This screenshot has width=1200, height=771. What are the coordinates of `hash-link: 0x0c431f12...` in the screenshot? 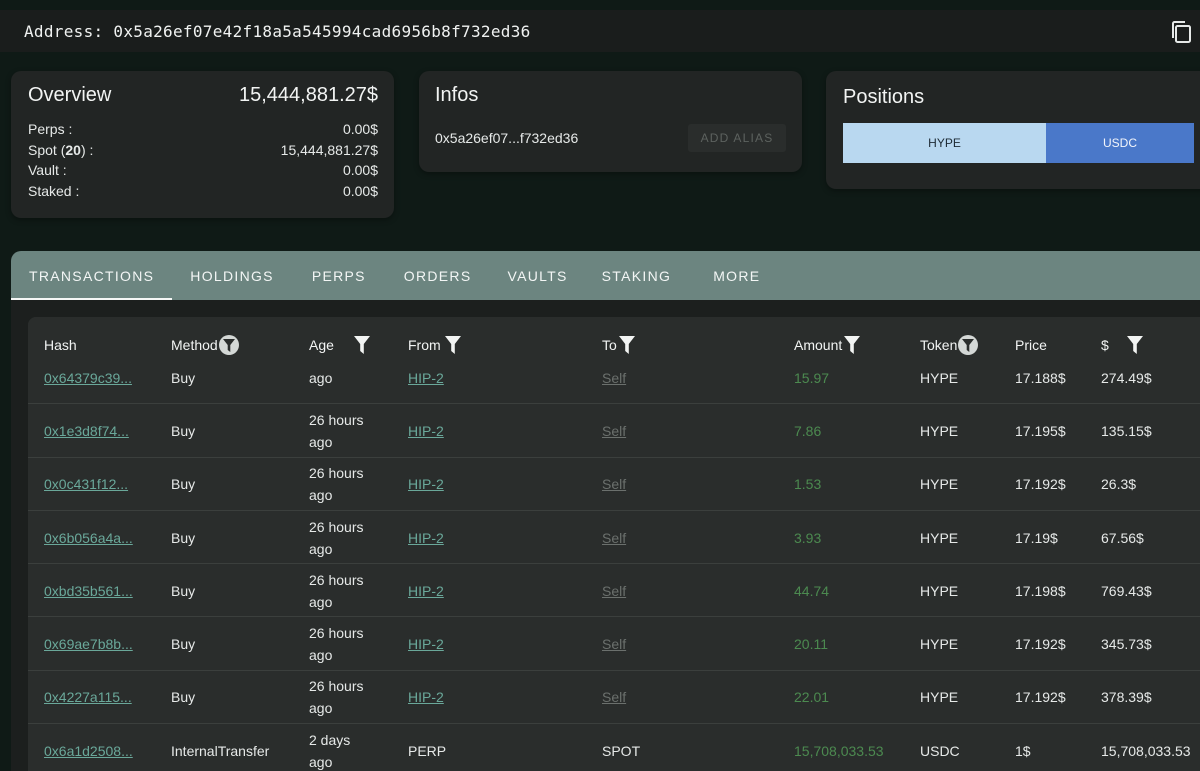 It's located at (86, 484).